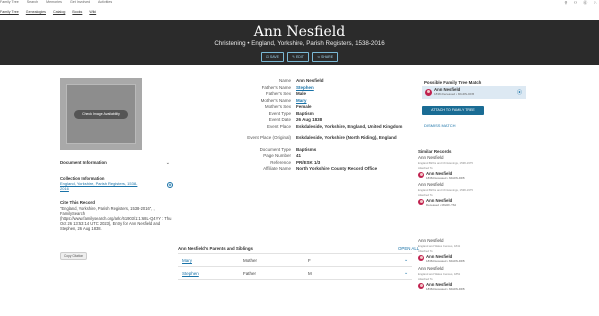 The width and height of the screenshot is (599, 316). I want to click on field-label: Father's Name, so click(276, 87).